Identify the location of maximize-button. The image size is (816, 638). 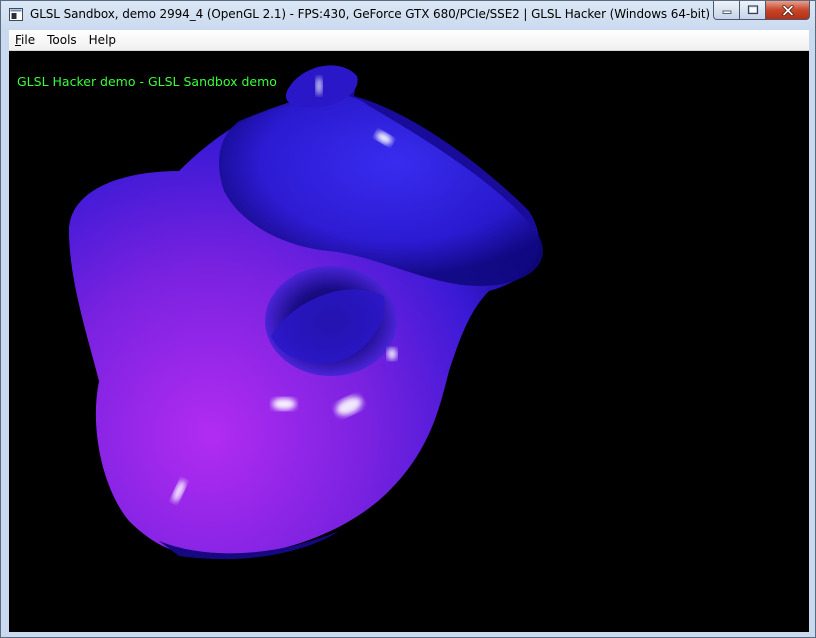
(753, 10).